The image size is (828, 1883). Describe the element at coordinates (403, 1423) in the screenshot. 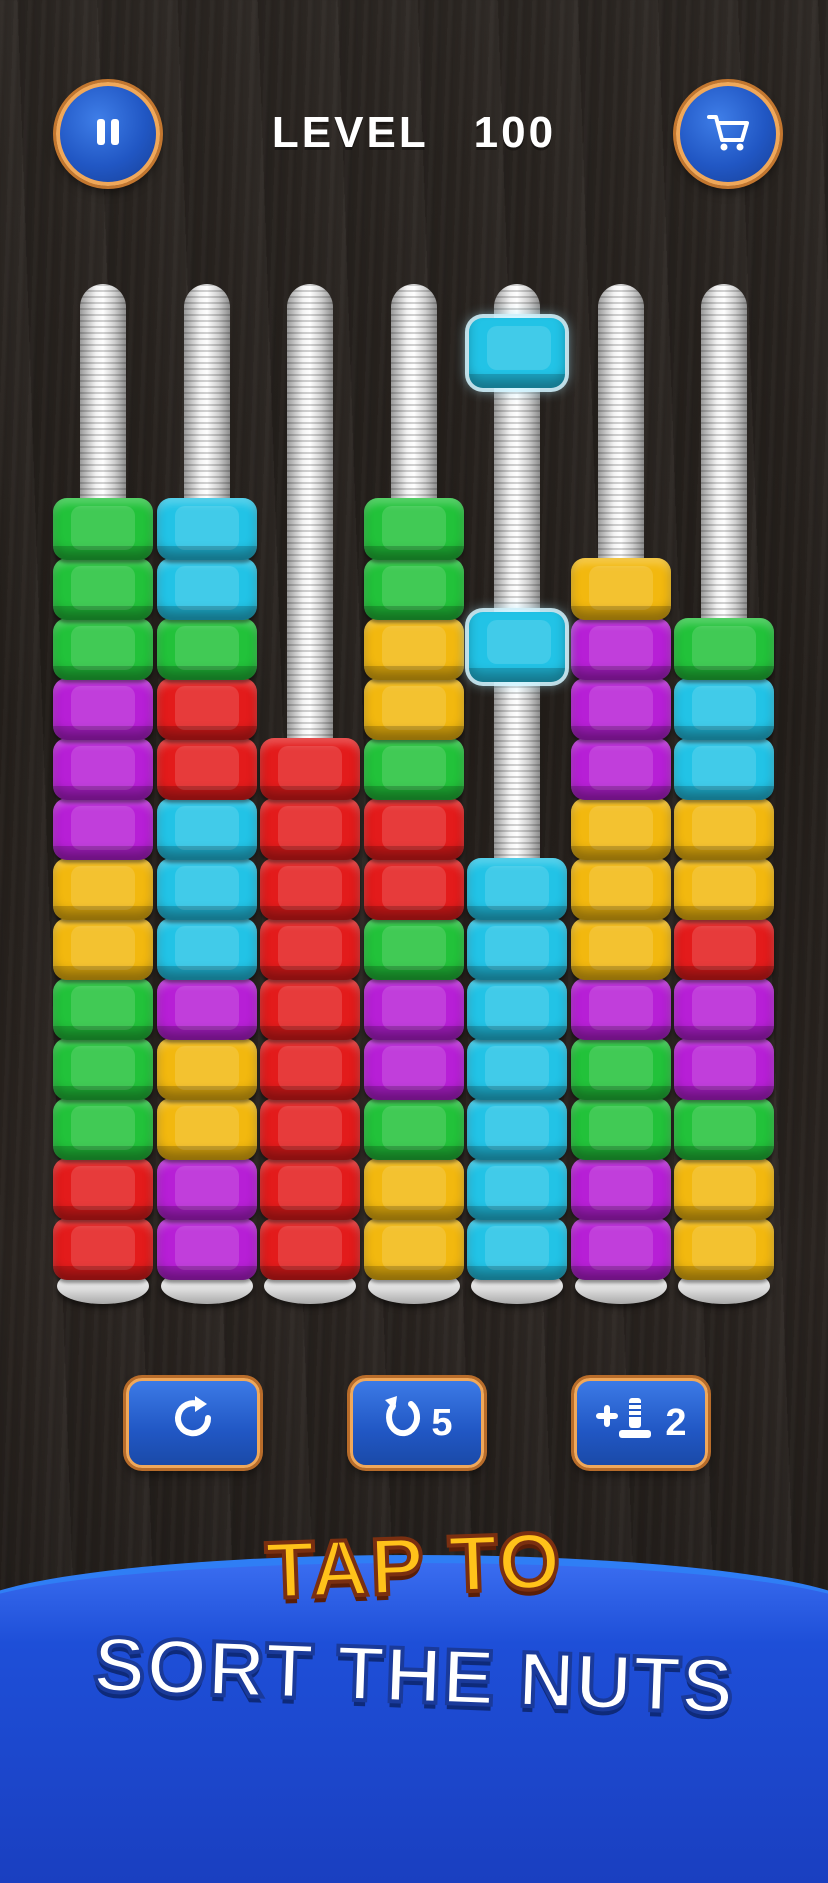

I see `undo-icon` at that location.